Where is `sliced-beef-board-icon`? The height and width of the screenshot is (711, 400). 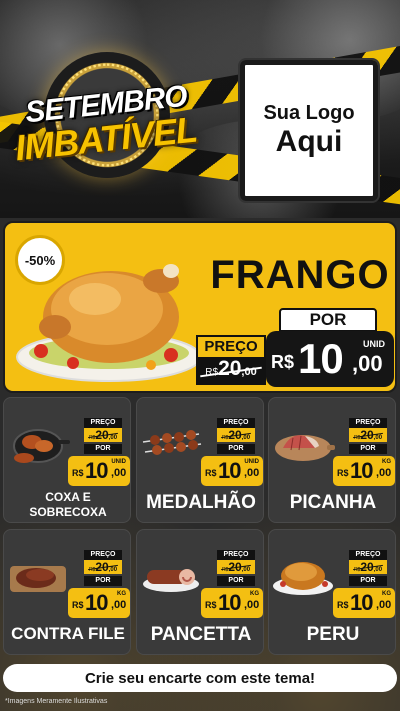 sliced-beef-board-icon is located at coordinates (305, 448).